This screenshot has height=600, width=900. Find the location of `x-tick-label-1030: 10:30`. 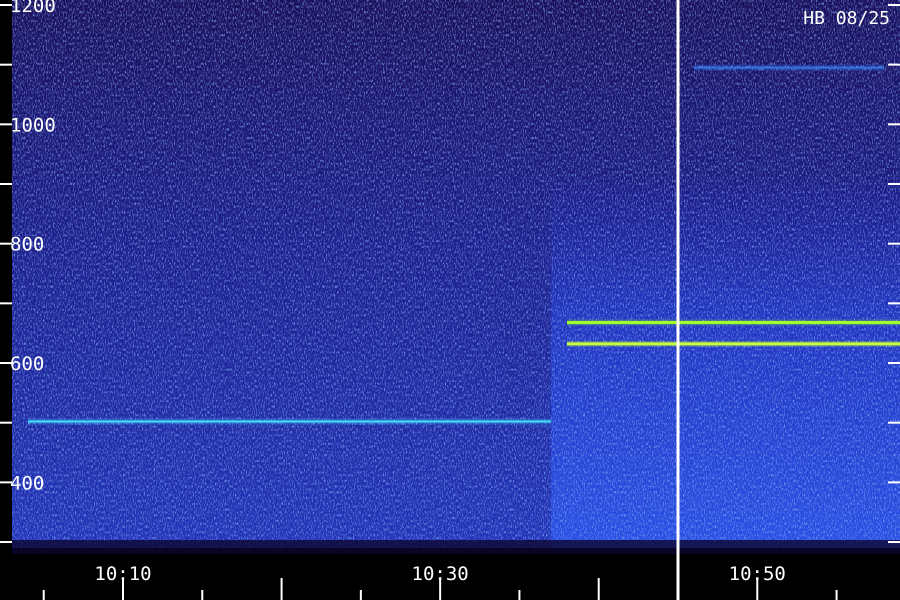

x-tick-label-1030: 10:30 is located at coordinates (440, 574).